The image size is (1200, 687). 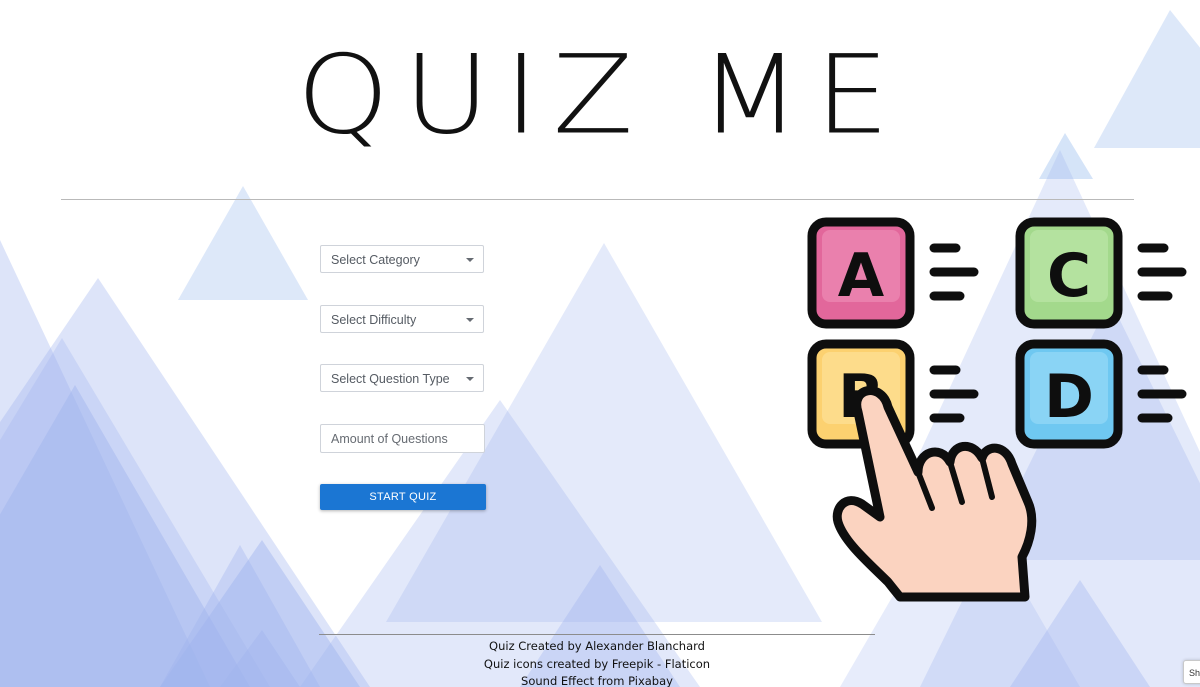 I want to click on answer-a-letter: A, so click(x=861, y=276).